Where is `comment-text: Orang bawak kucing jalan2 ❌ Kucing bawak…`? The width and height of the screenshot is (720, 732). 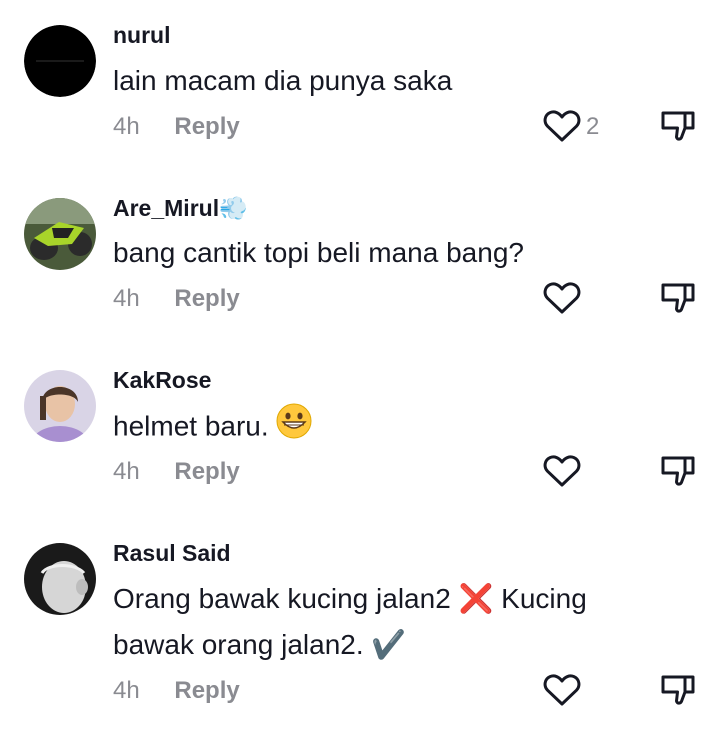 comment-text: Orang bawak kucing jalan2 ❌ Kucing bawak… is located at coordinates (393, 622).